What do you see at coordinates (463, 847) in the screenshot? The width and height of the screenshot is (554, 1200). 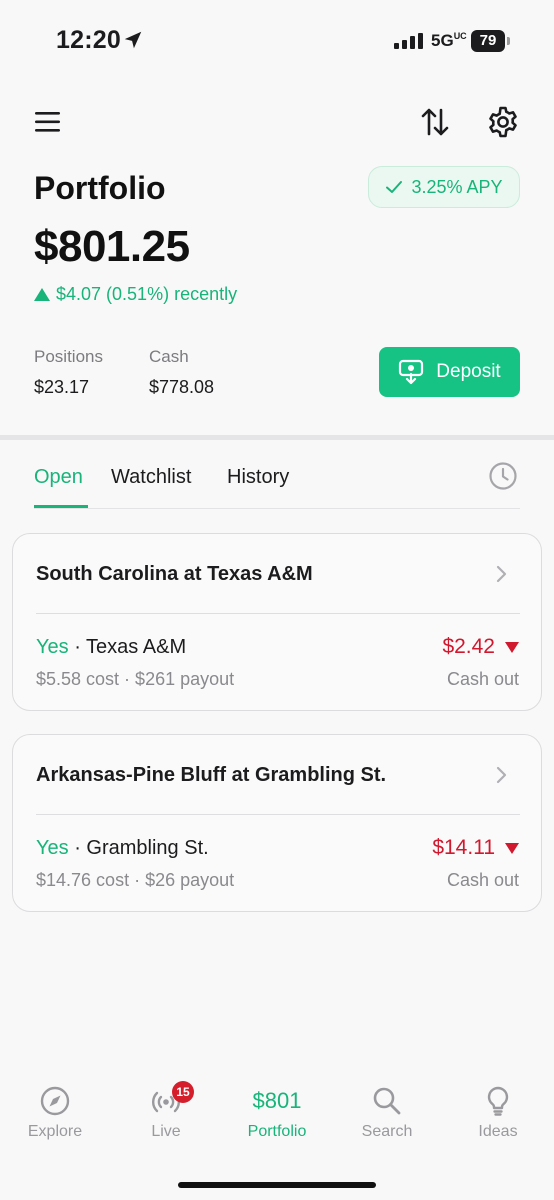 I see `position-value-text: $14.11` at bounding box center [463, 847].